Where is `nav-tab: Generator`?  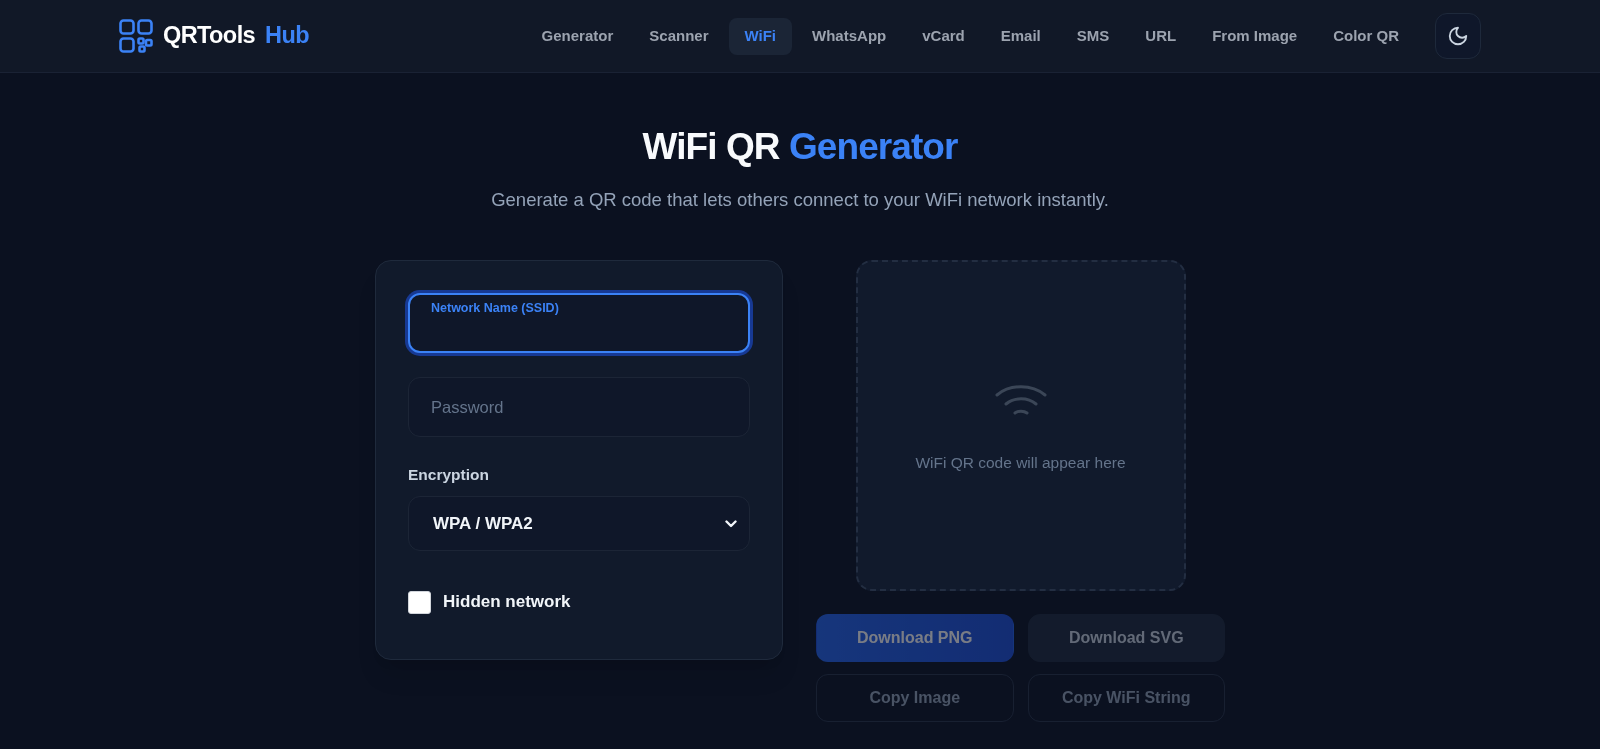
nav-tab: Generator is located at coordinates (577, 36).